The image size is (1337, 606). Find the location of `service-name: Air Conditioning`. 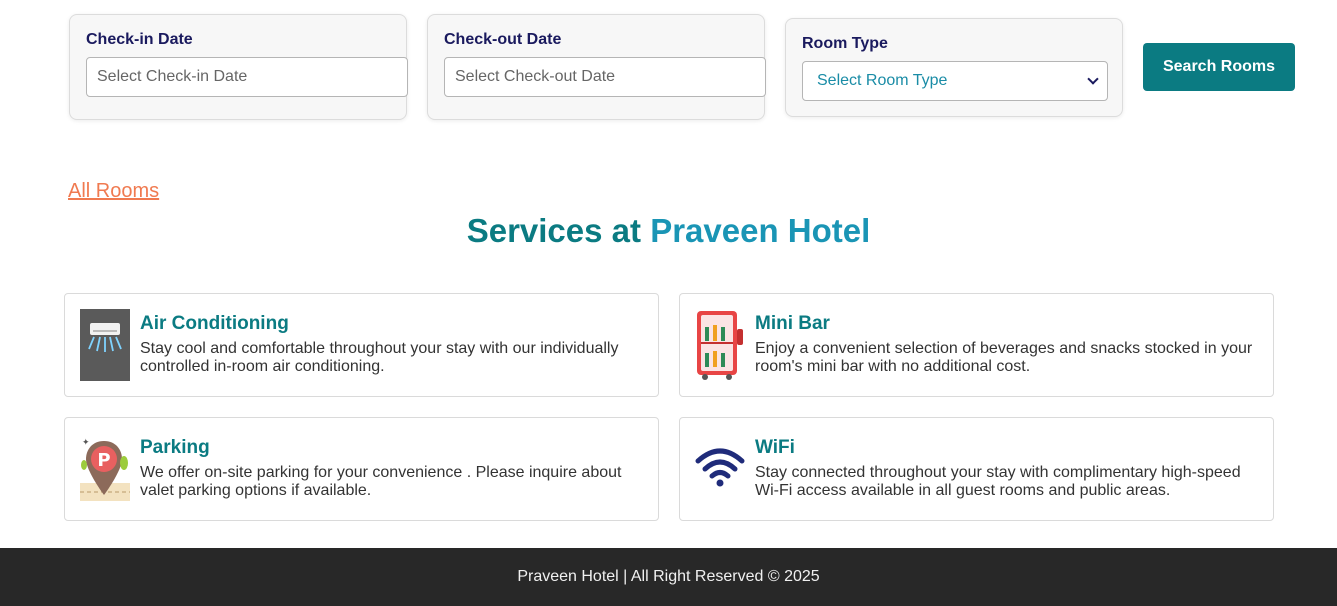

service-name: Air Conditioning is located at coordinates (214, 323).